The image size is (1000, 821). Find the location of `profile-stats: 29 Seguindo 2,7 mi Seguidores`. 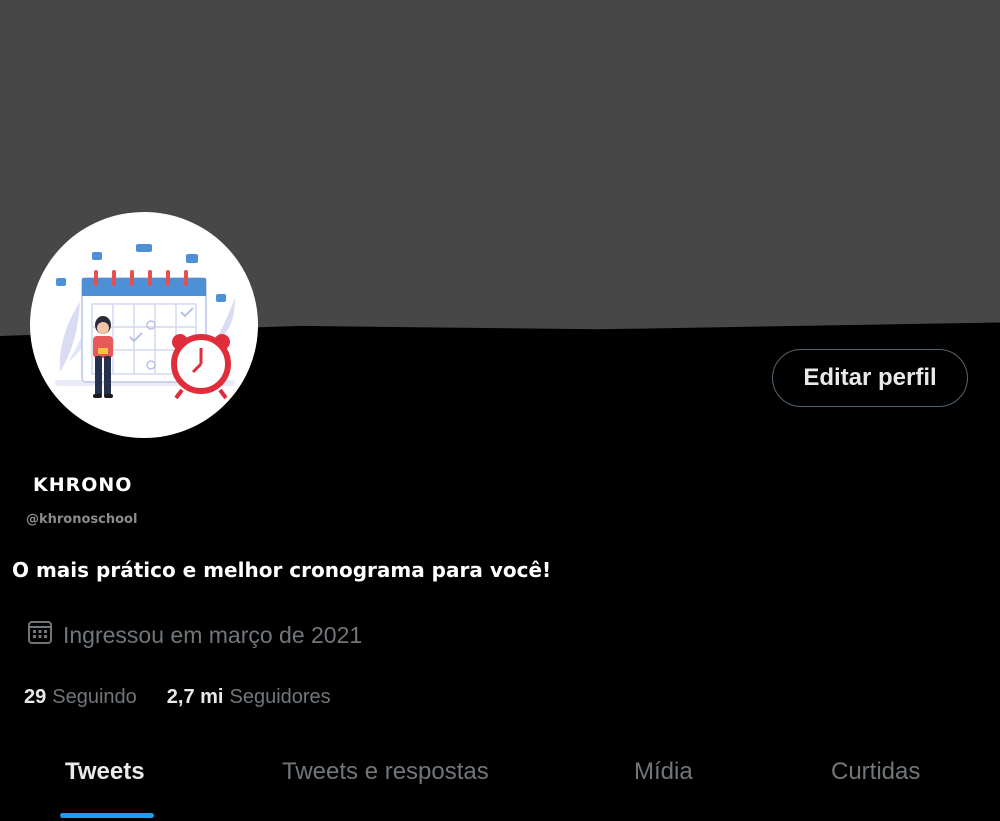

profile-stats: 29 Seguindo 2,7 mi Seguidores is located at coordinates (192, 697).